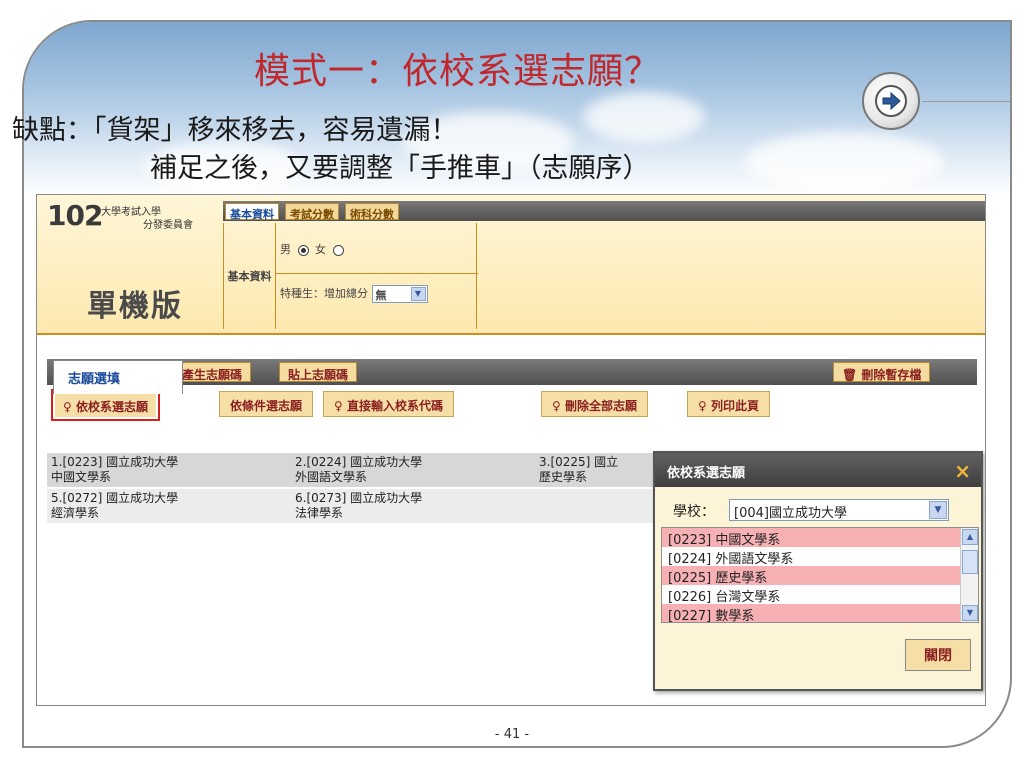  I want to click on tab-skill-scores: 術科分數, so click(372, 212).